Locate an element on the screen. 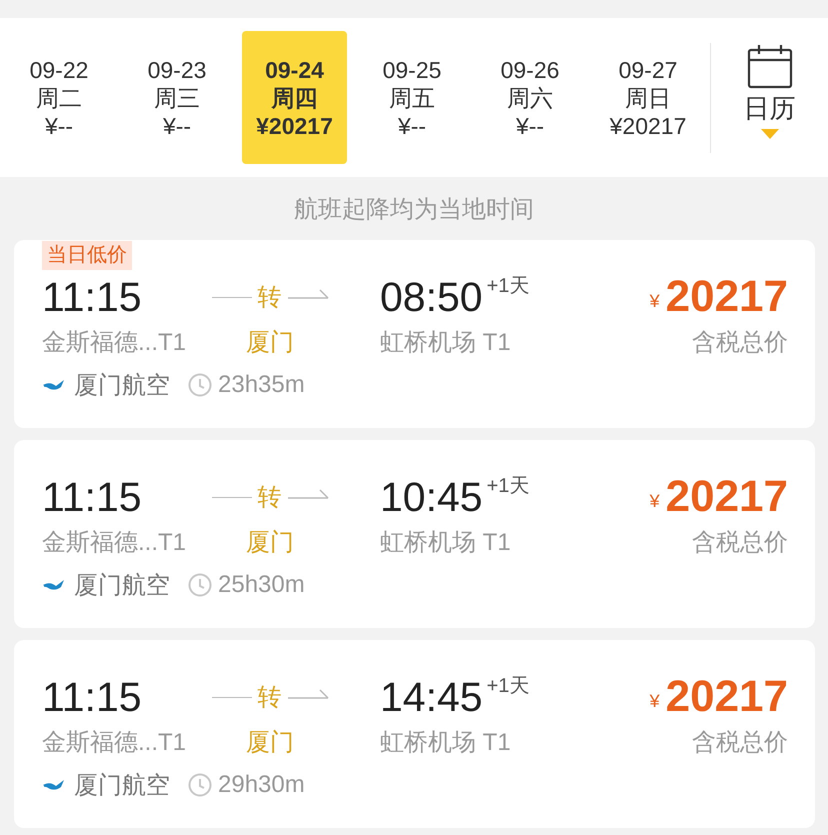 Image resolution: width=828 pixels, height=835 pixels. caret-icon is located at coordinates (769, 133).